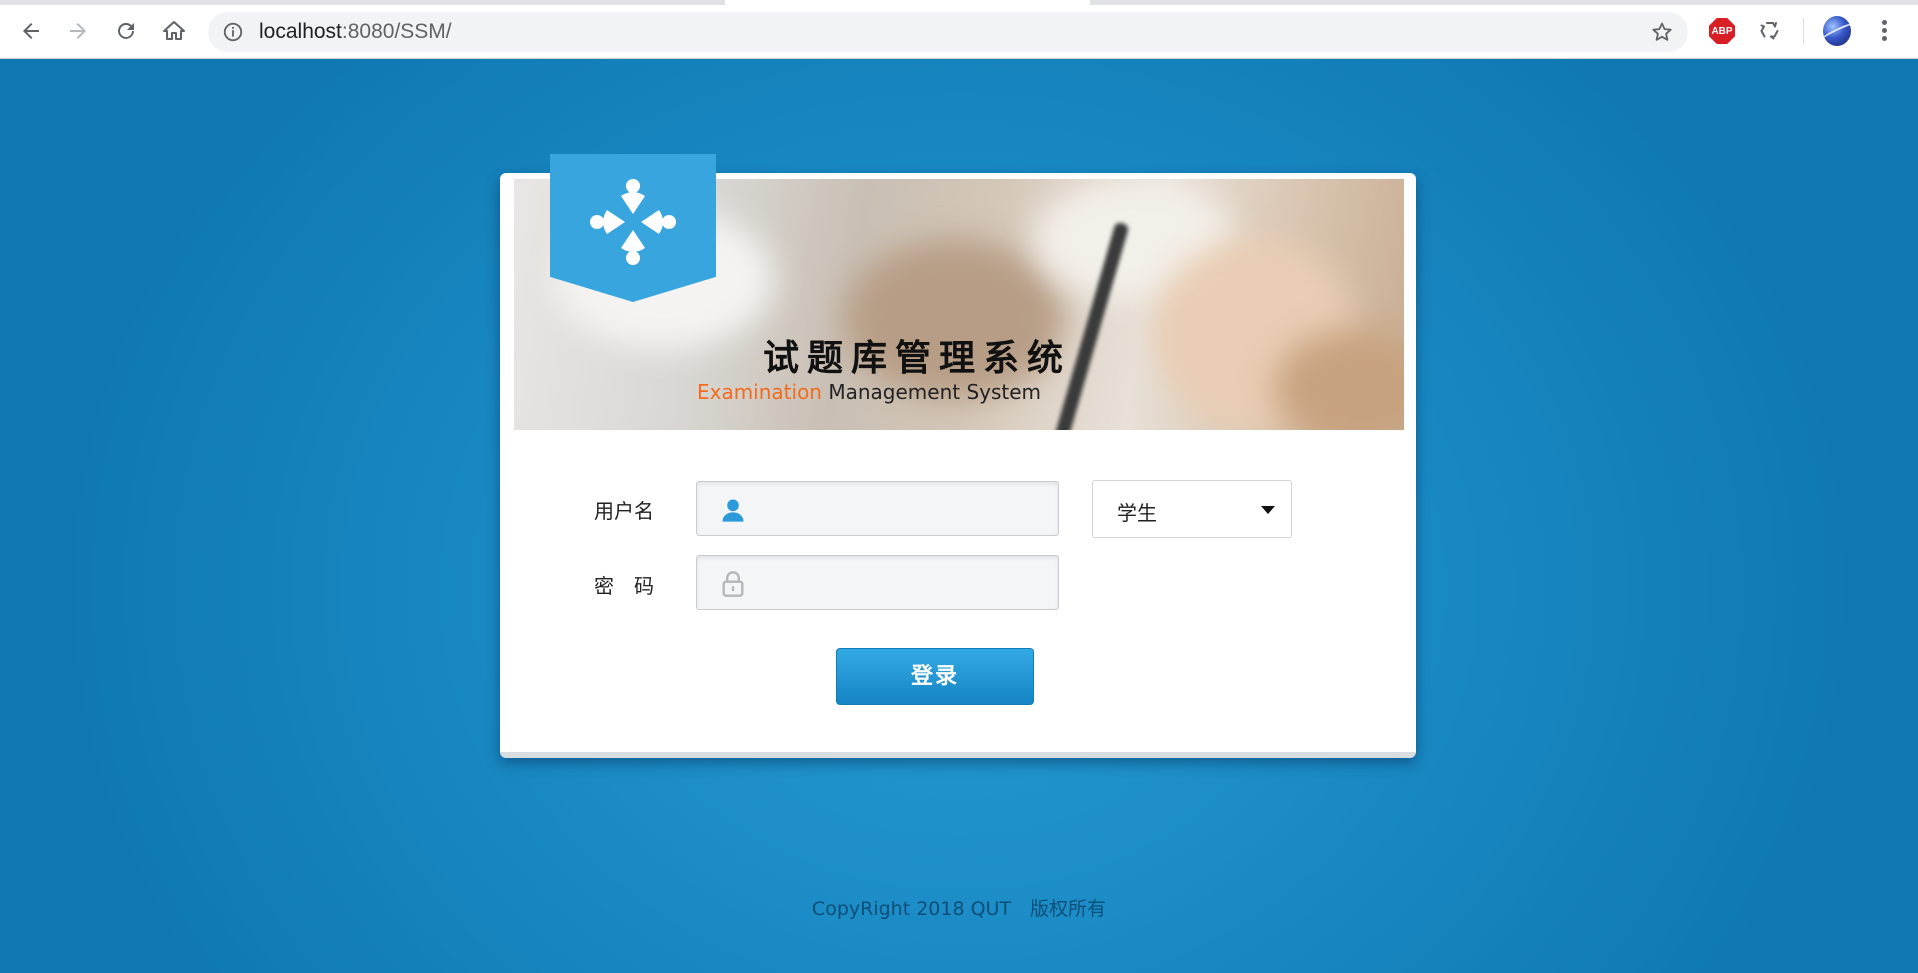  I want to click on browser-toolbar: localhost:8080/SSM/ ABP, so click(959, 29).